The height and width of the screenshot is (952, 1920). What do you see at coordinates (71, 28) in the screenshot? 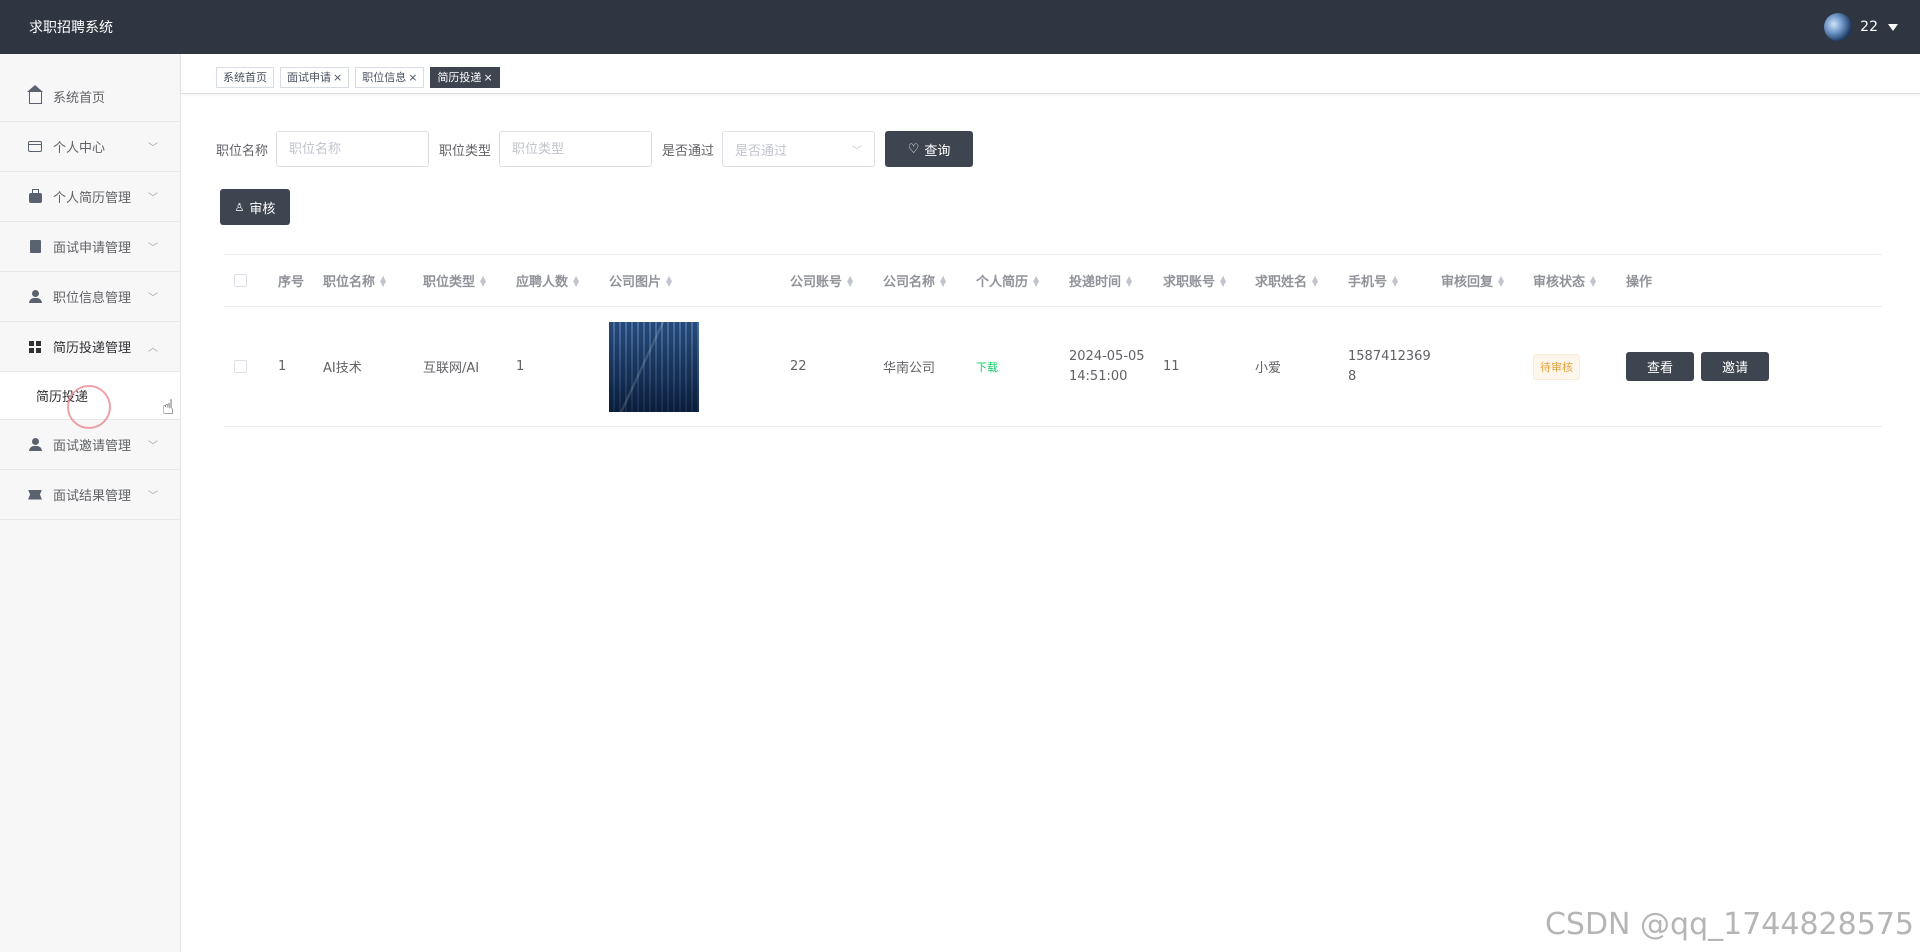
I see `app-title: 求职招聘系统` at bounding box center [71, 28].